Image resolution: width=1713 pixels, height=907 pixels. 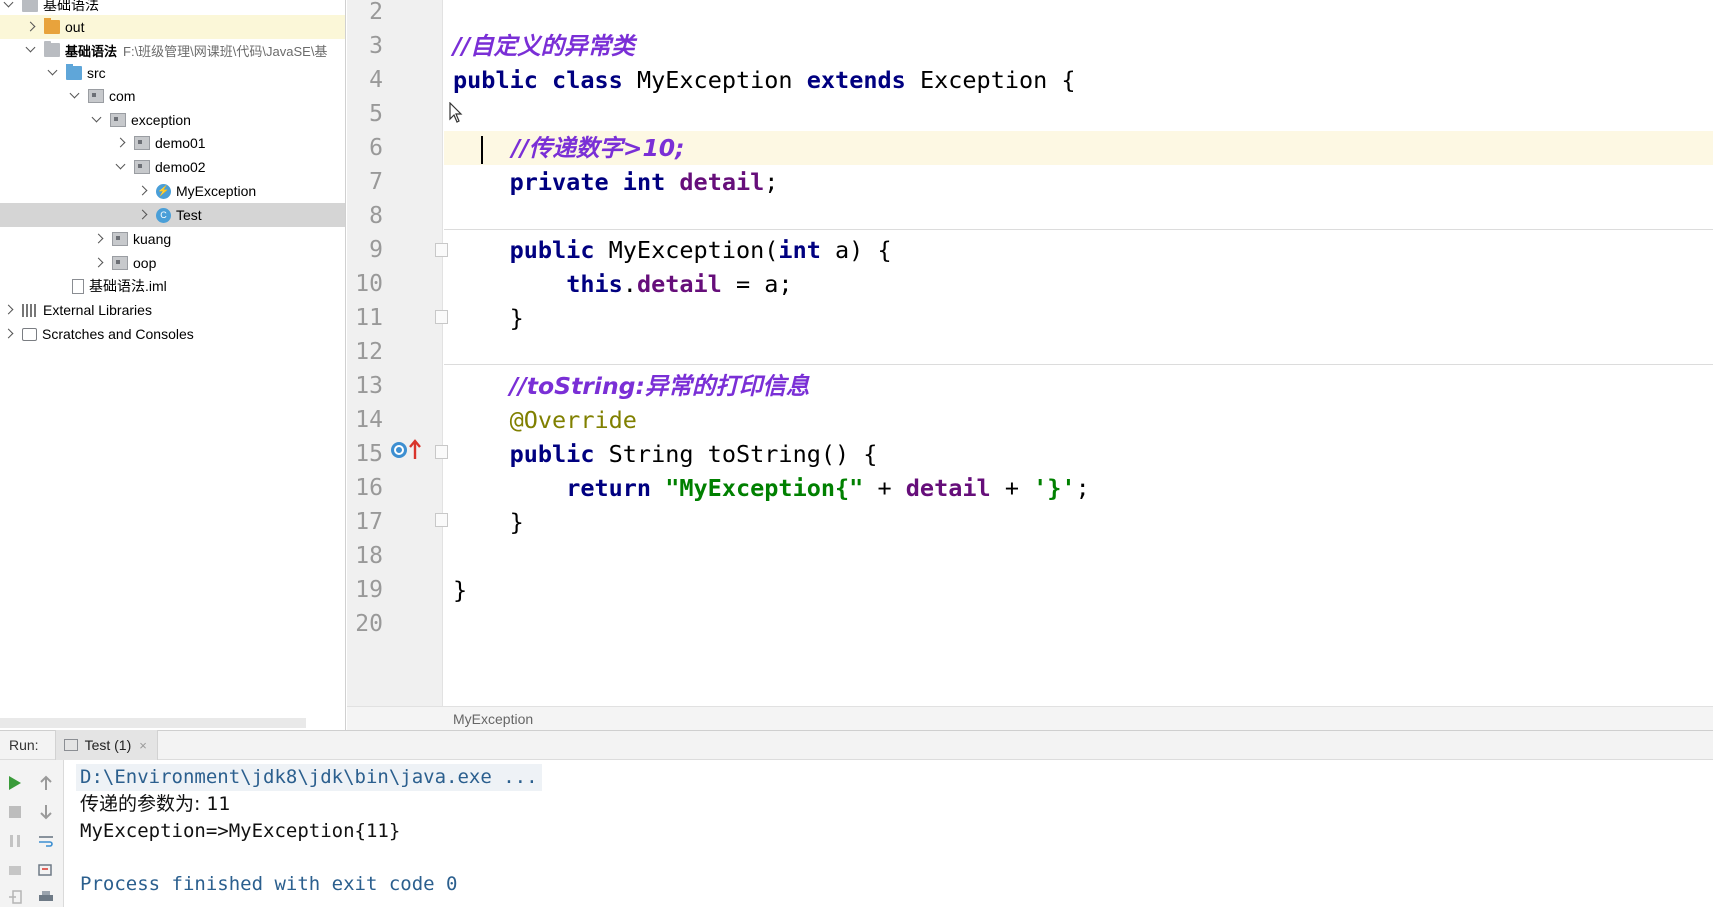 I want to click on tree-item-label: External Libraries, so click(x=97, y=310).